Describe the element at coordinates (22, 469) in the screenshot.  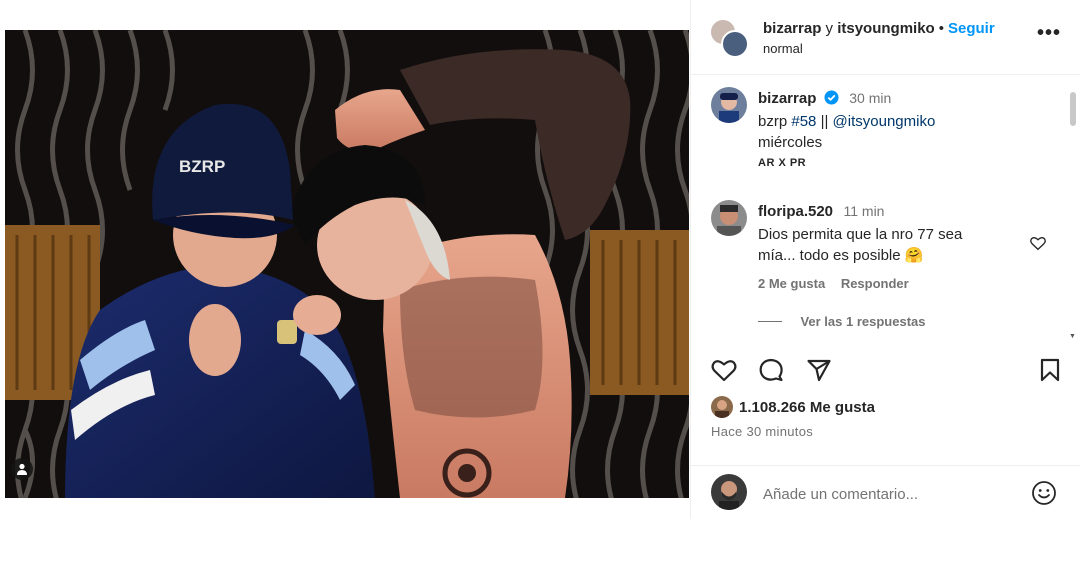
I see `user-tag-icon` at that location.